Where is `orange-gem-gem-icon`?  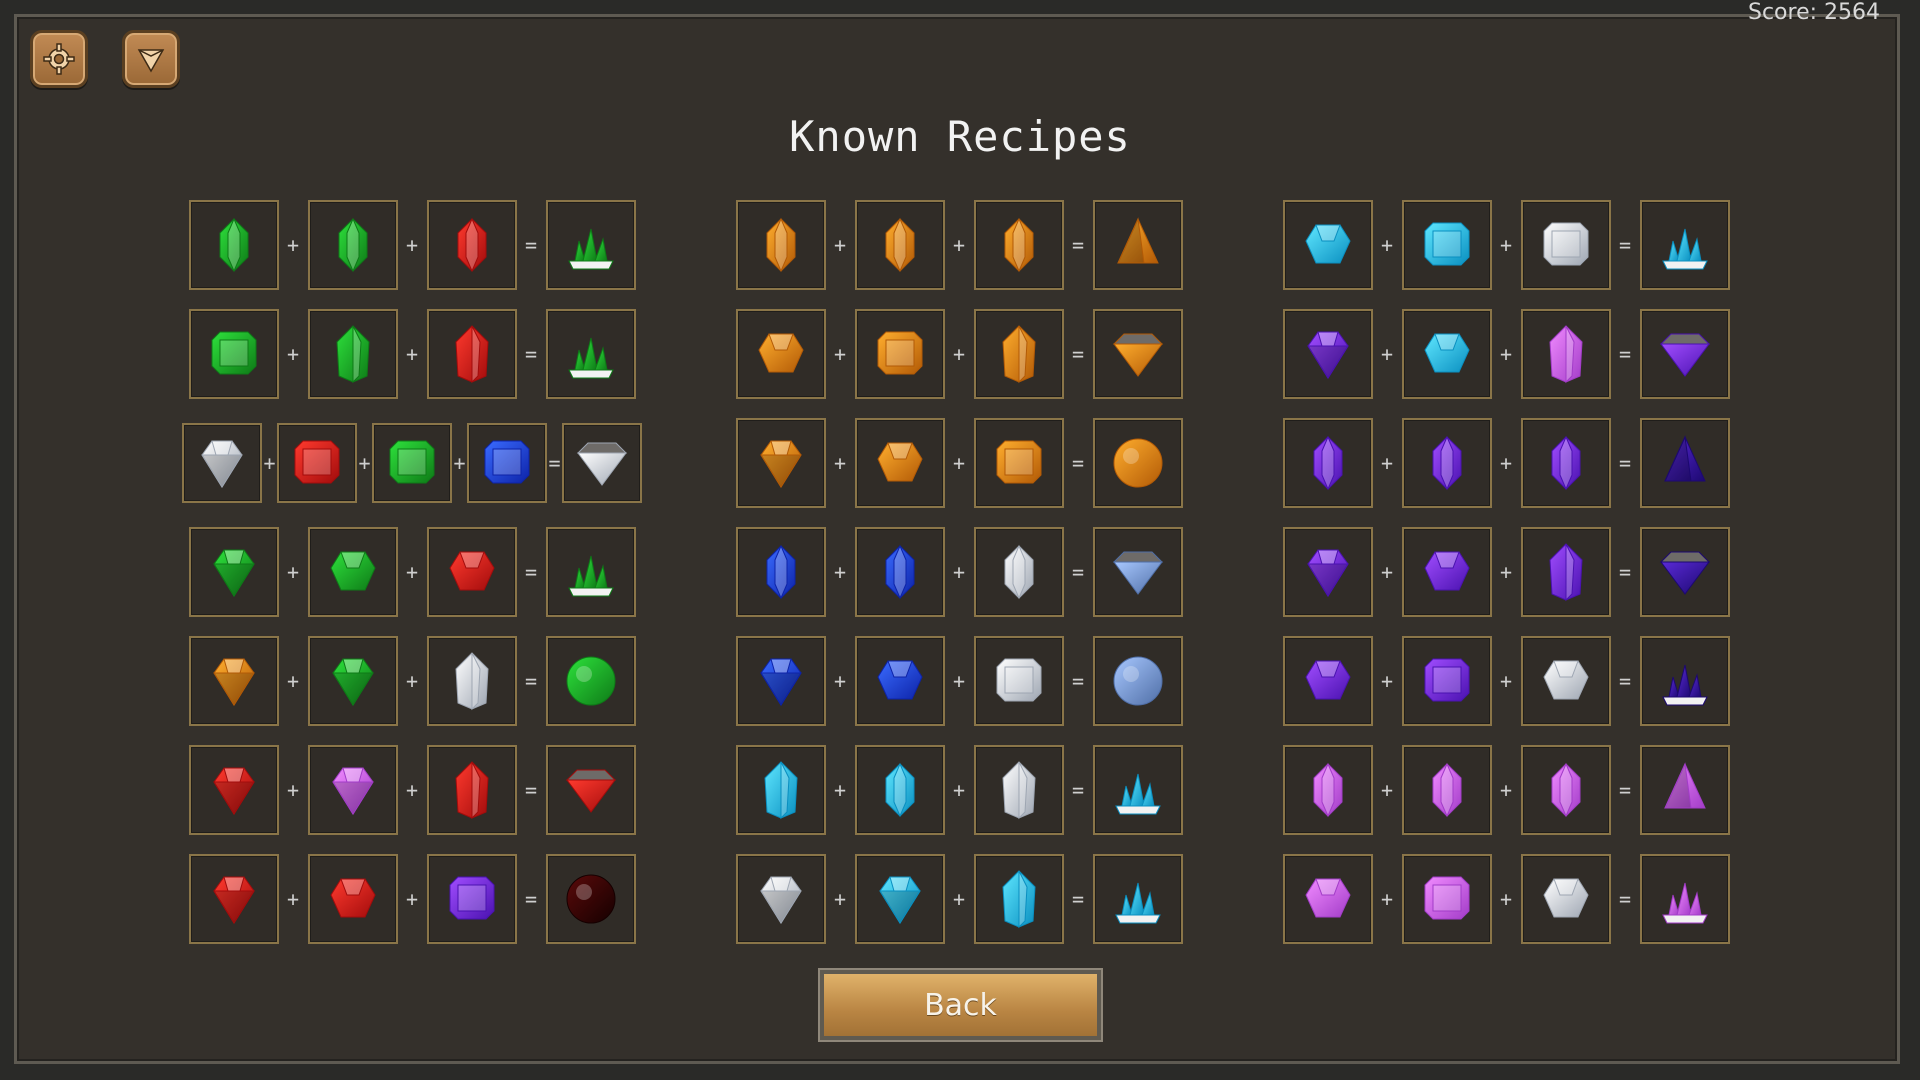
orange-gem-gem-icon is located at coordinates (1018, 245).